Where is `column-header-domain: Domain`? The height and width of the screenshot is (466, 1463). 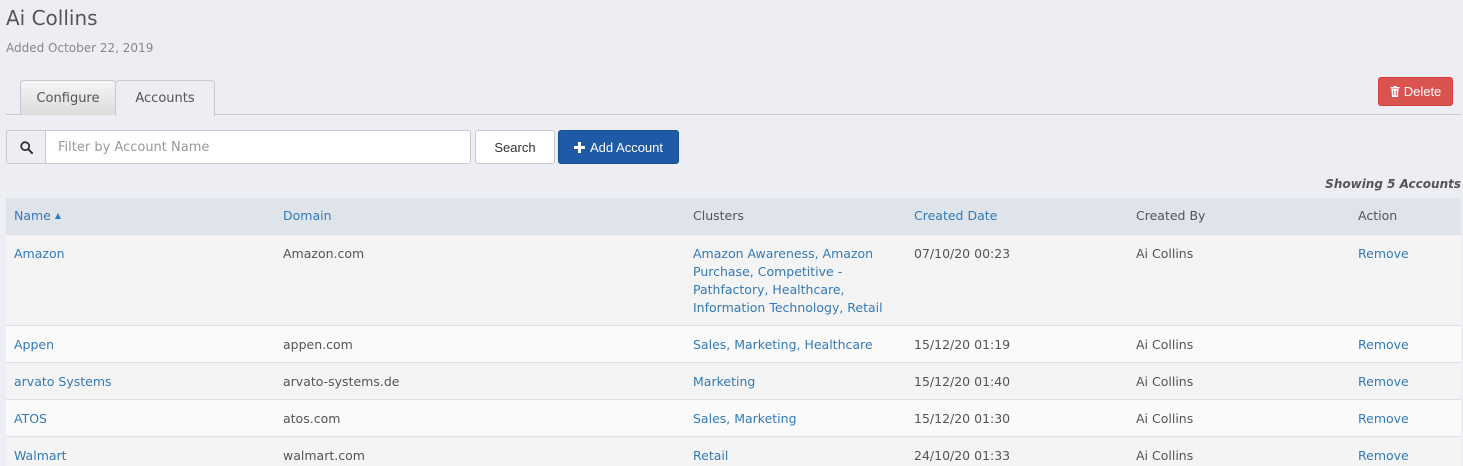 column-header-domain: Domain is located at coordinates (480, 216).